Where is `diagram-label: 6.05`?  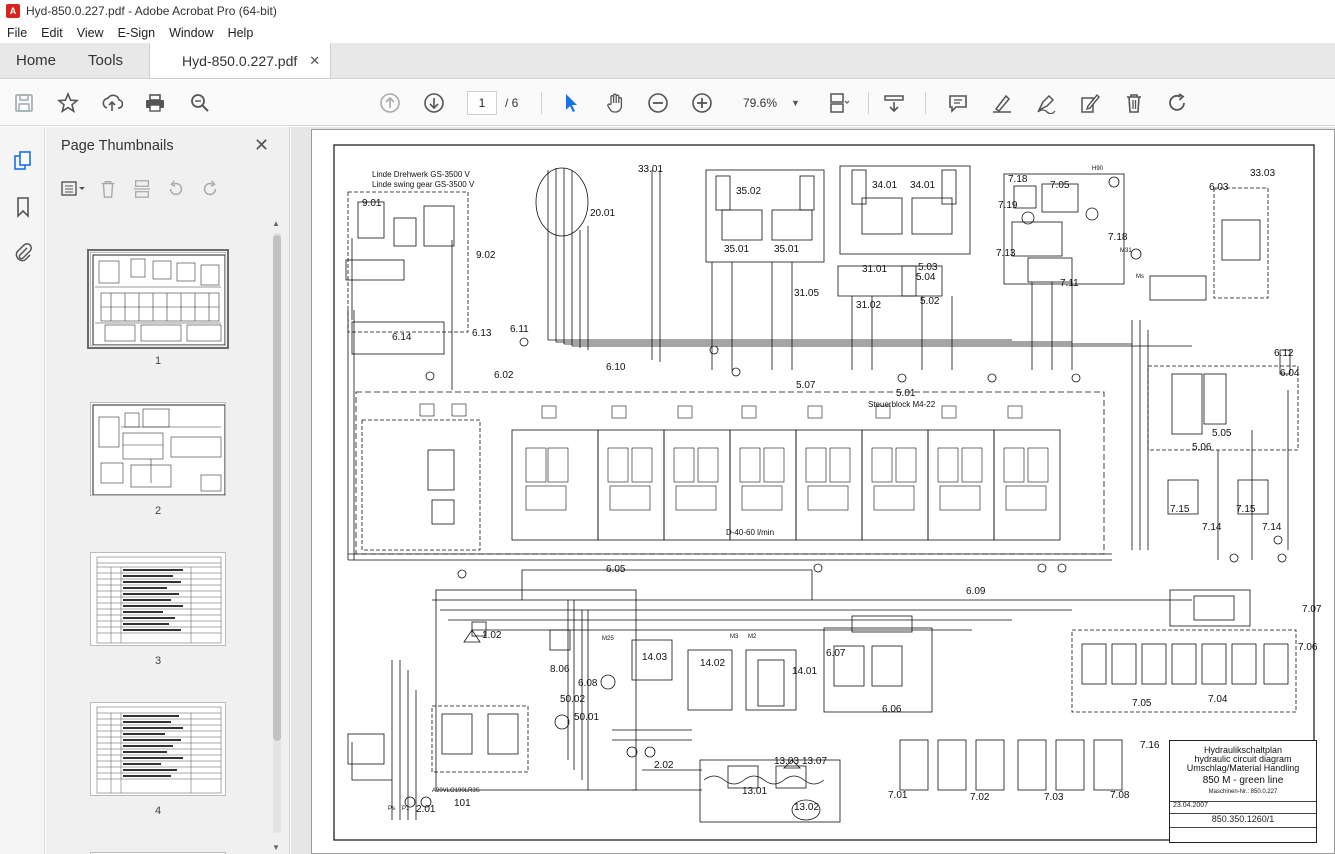 diagram-label: 6.05 is located at coordinates (616, 569).